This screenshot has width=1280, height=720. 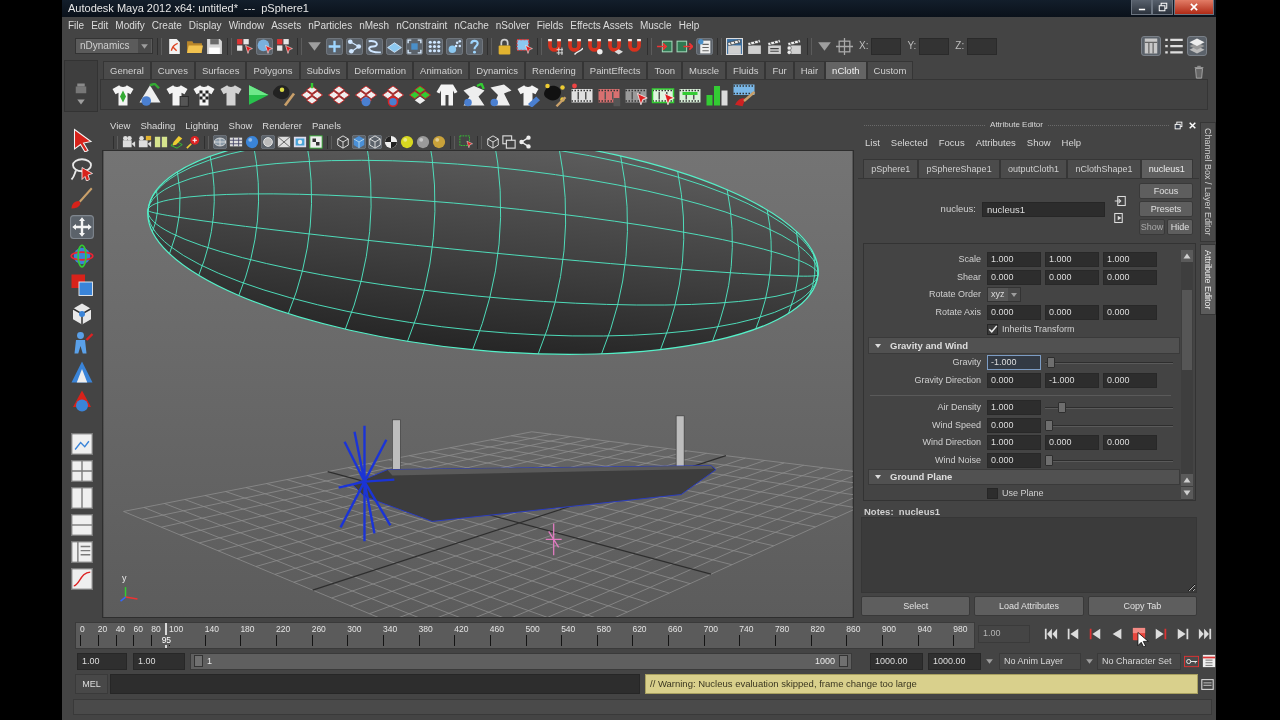 I want to click on clapper-icon, so click(x=754, y=46).